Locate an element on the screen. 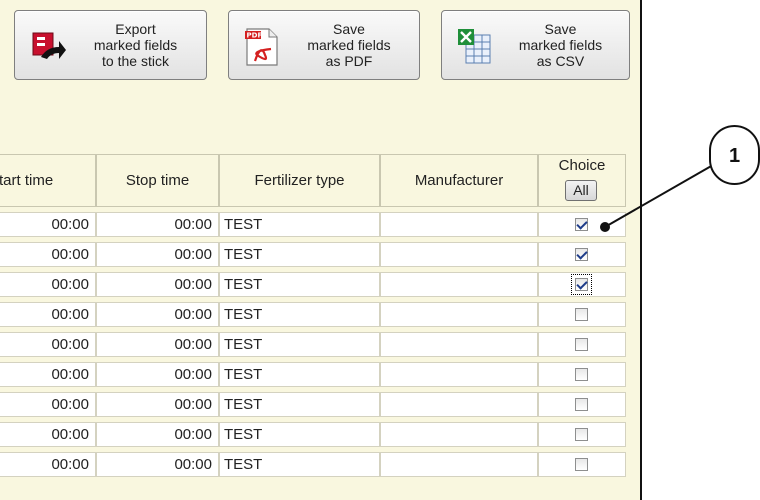 The width and height of the screenshot is (760, 500). callout-leader is located at coordinates (657, 198).